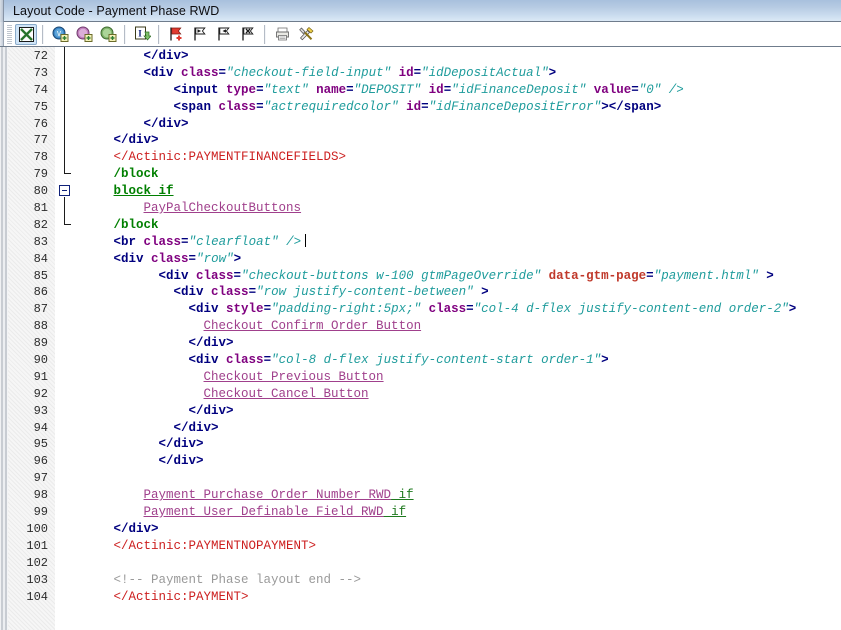 This screenshot has height=630, width=841. Describe the element at coordinates (64, 210) in the screenshot. I see `fold-guide-line` at that location.